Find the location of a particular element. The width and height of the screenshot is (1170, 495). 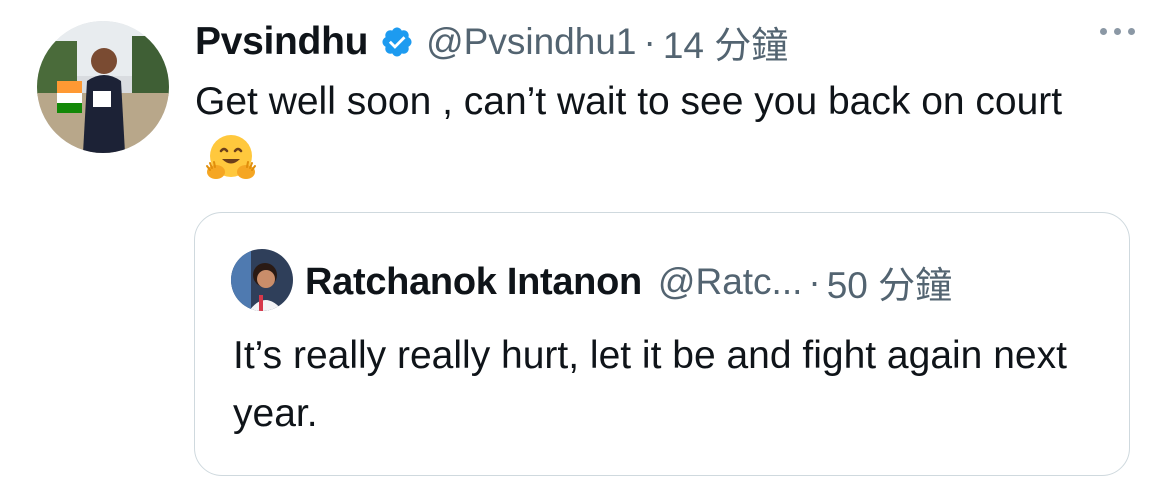

tweet-timestamp: 14 分鐘 is located at coordinates (725, 42).